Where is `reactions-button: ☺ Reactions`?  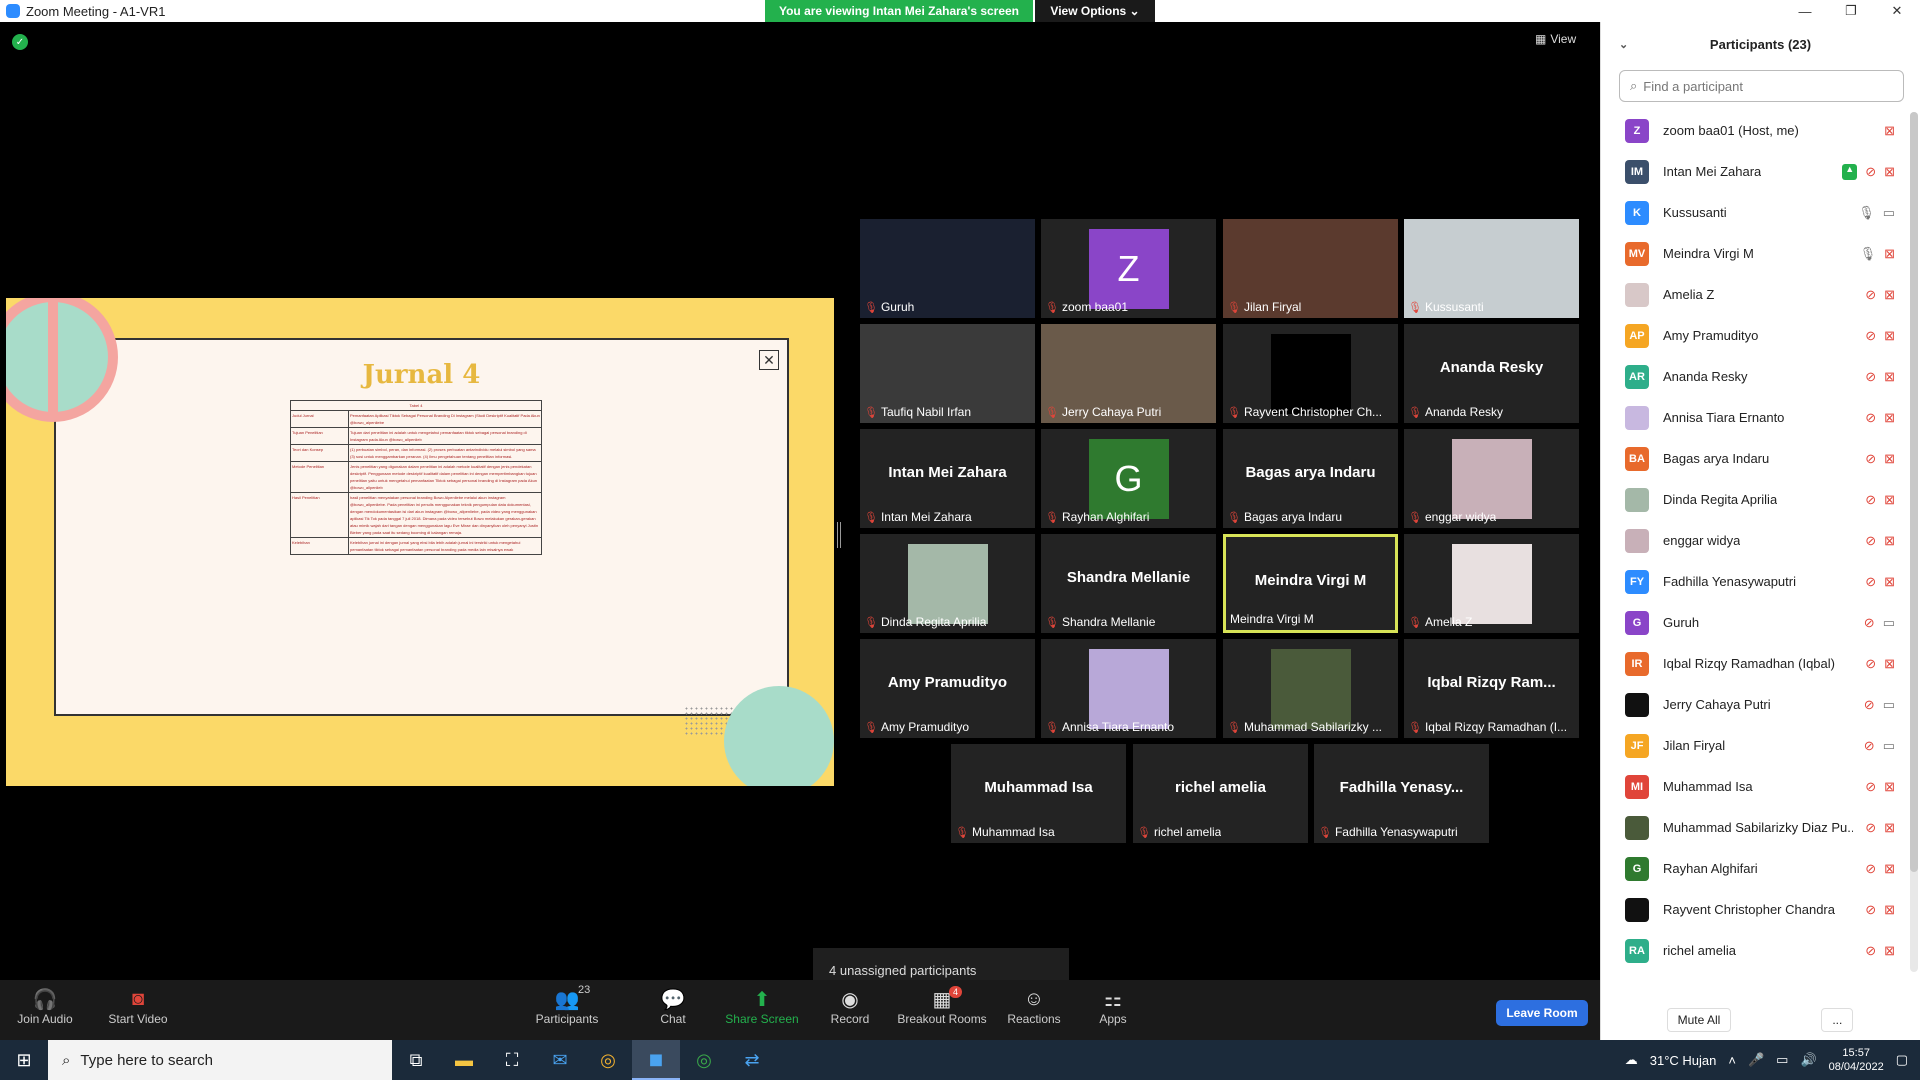 reactions-button: ☺ Reactions is located at coordinates (1034, 1006).